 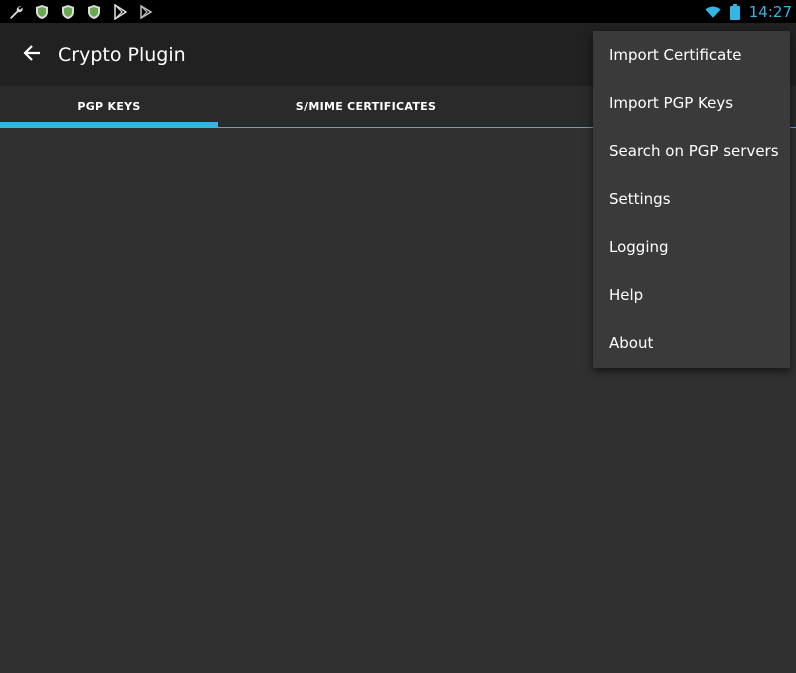 What do you see at coordinates (109, 124) in the screenshot?
I see `tab-selected-indicator` at bounding box center [109, 124].